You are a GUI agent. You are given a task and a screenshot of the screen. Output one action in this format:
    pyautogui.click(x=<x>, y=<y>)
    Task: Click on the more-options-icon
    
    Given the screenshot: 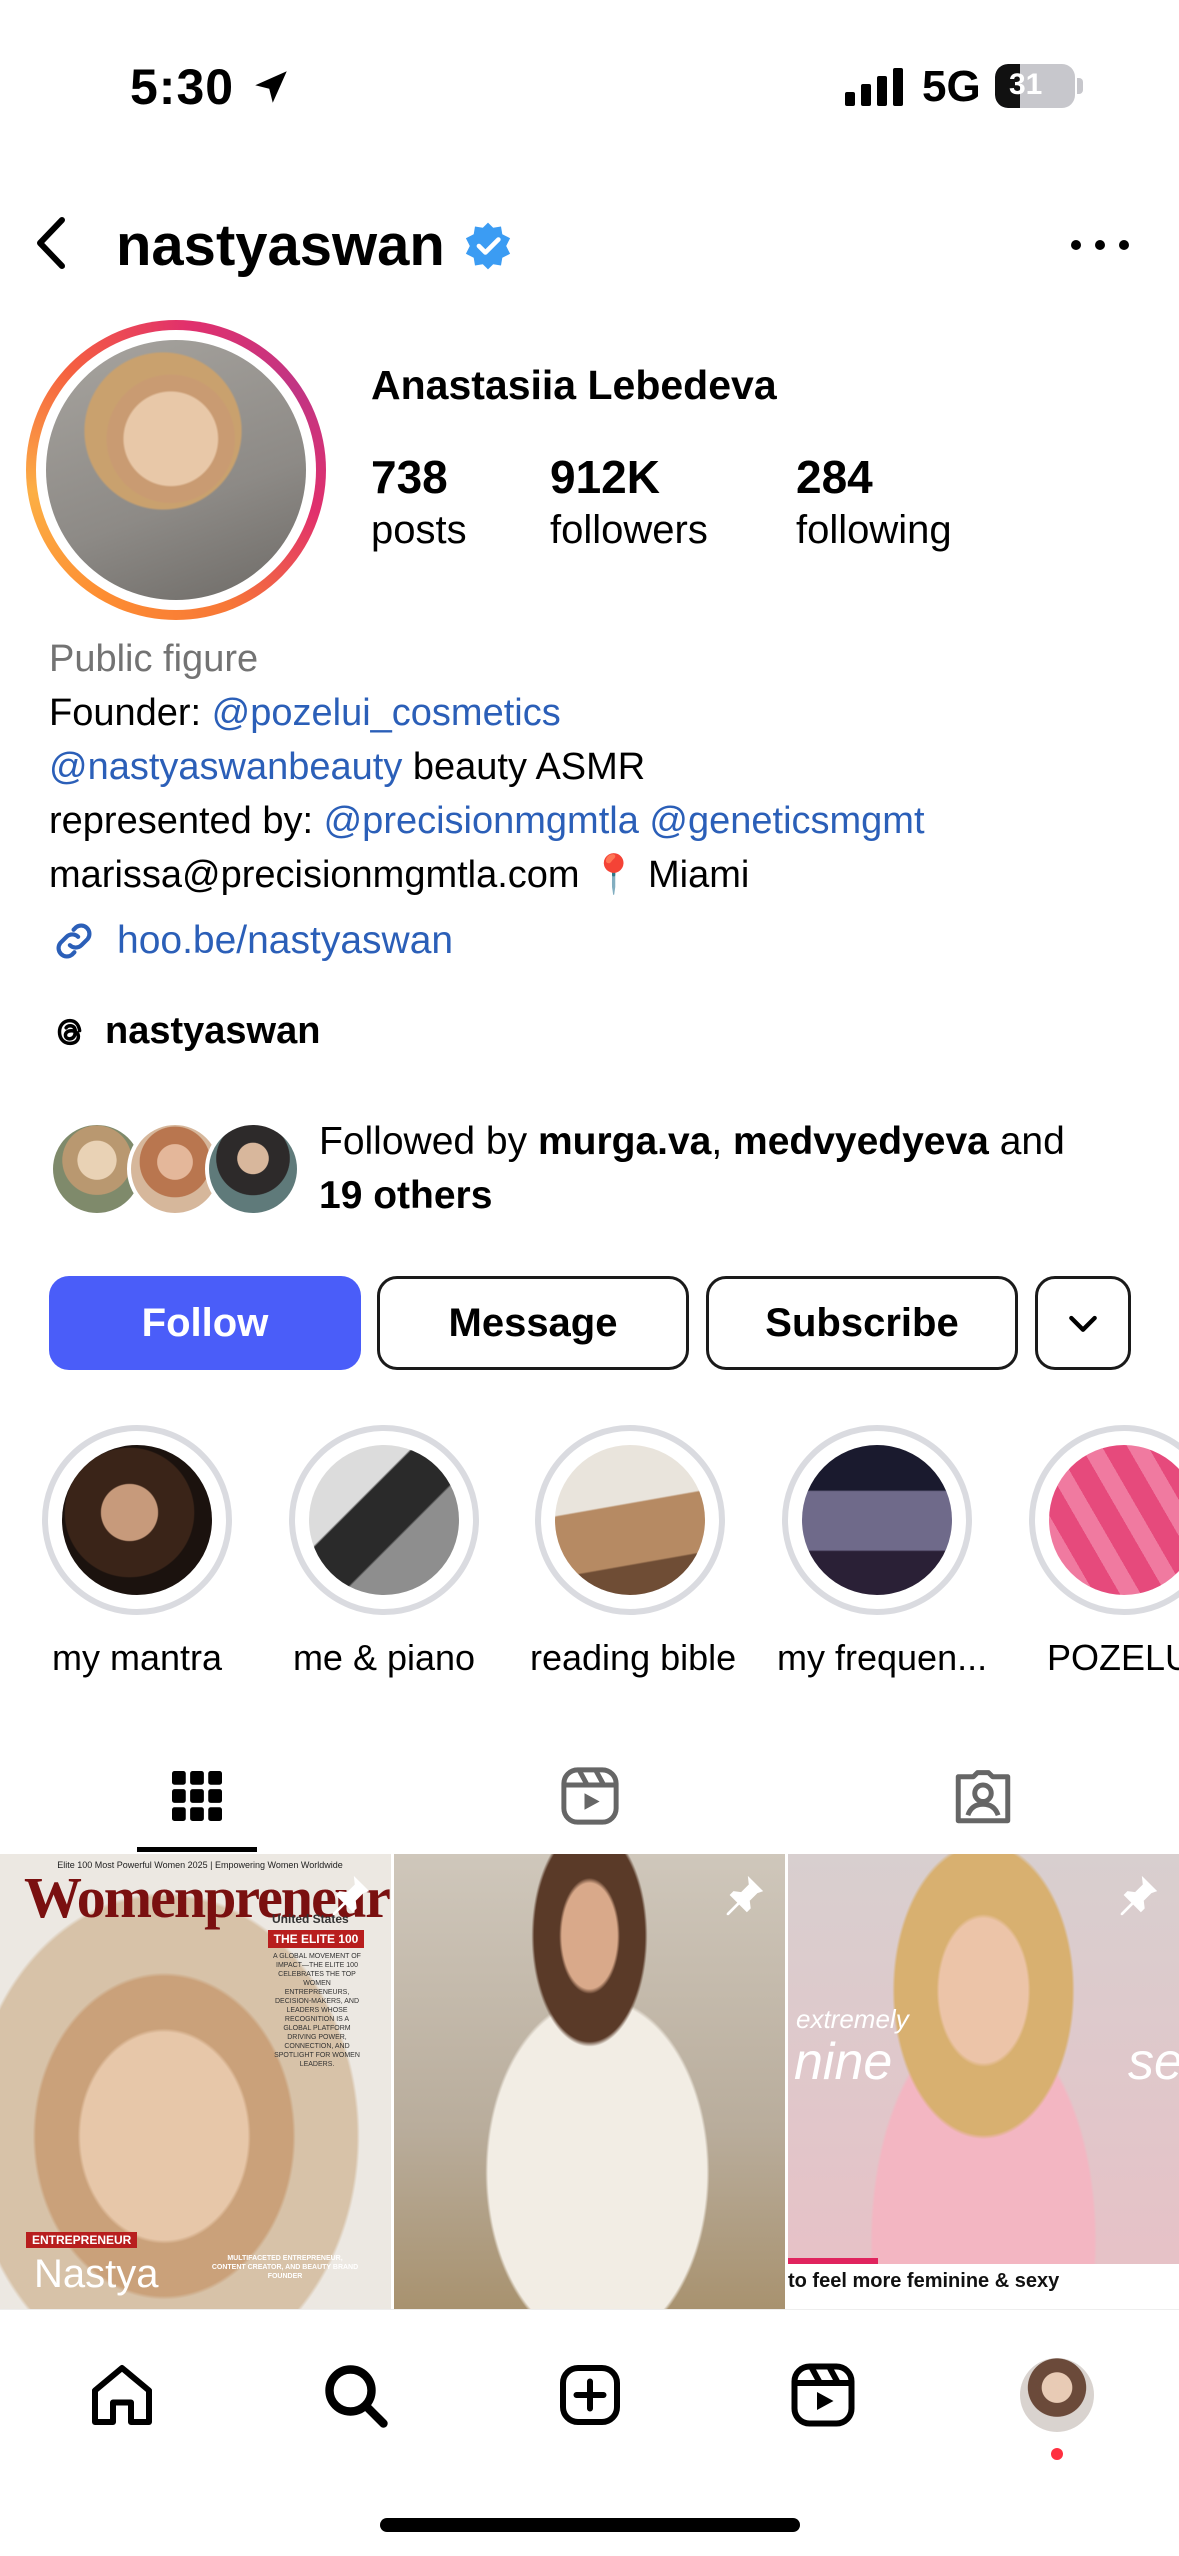 What is the action you would take?
    pyautogui.click(x=1100, y=245)
    